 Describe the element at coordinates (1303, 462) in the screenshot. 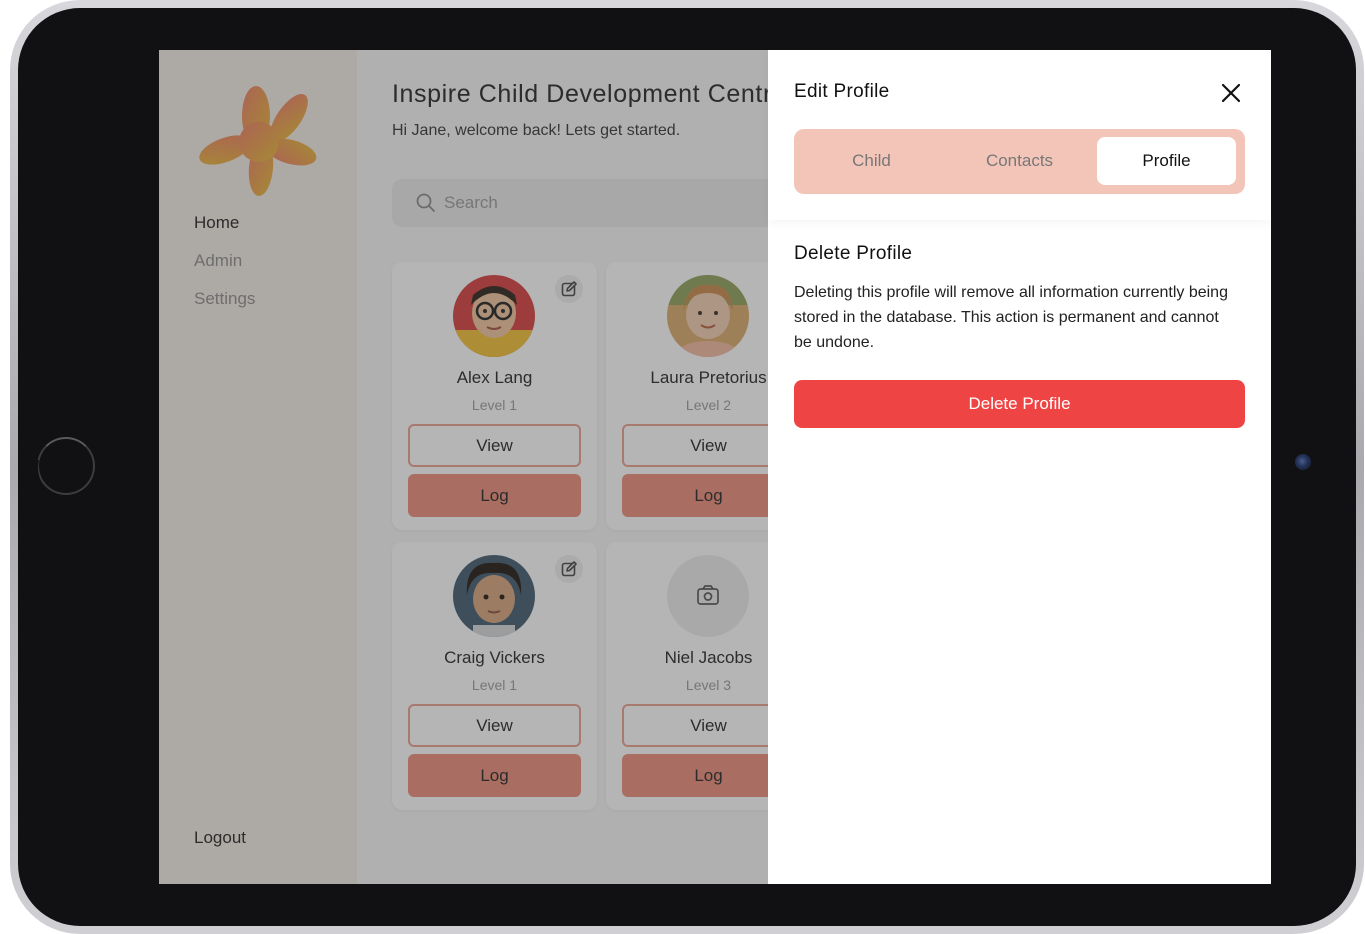

I see `camera-lens` at that location.